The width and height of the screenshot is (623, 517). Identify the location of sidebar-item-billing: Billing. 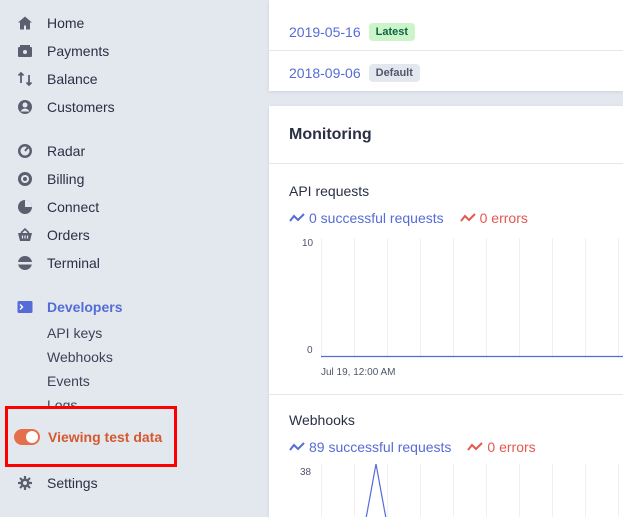
(50, 179).